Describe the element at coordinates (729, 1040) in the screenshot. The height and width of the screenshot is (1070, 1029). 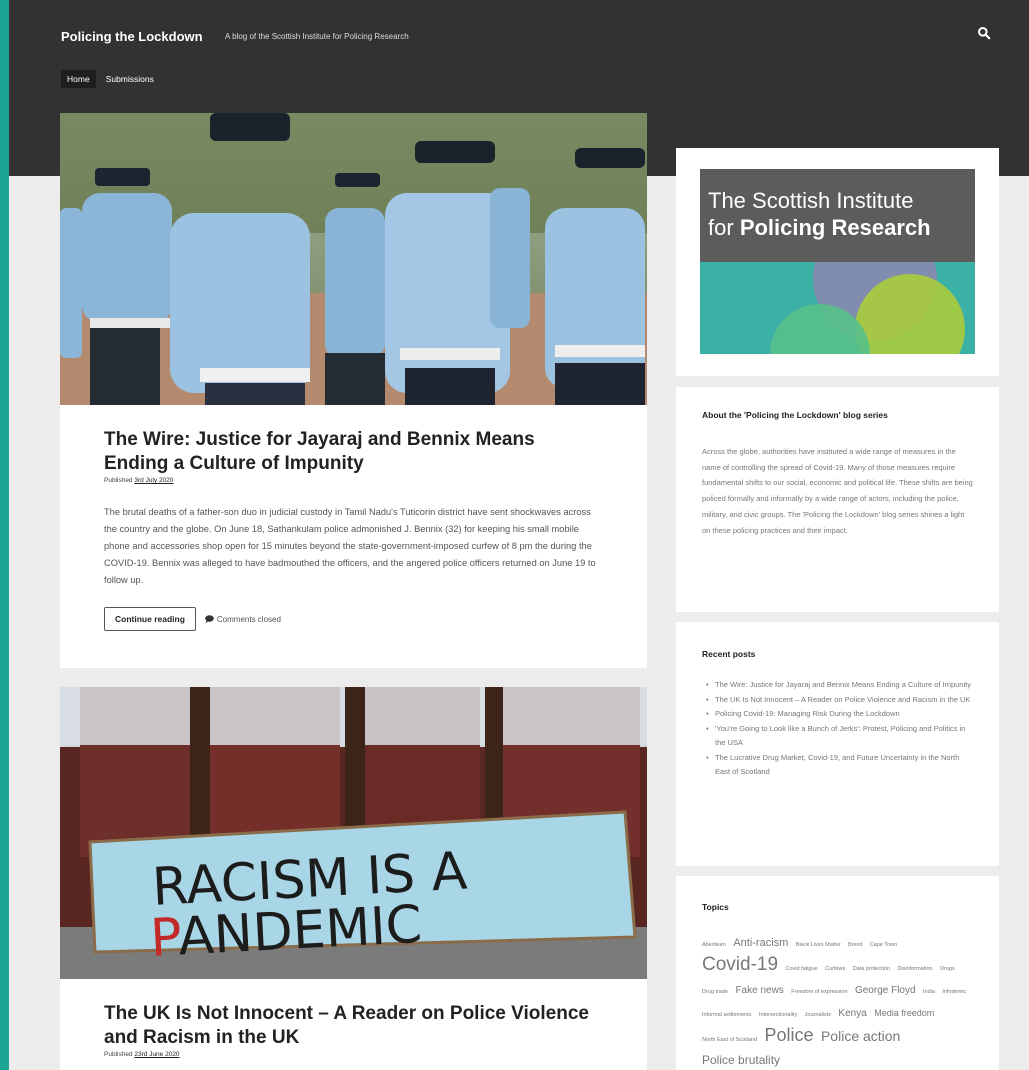
I see `topic-tag: North East of Scotland` at that location.